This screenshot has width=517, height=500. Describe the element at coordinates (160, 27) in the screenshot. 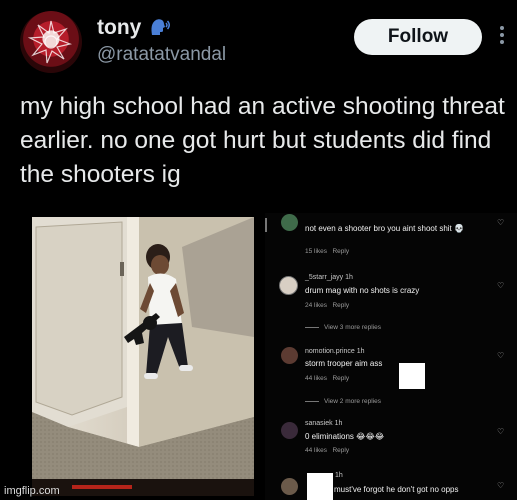

I see `speaking-head-icon` at that location.